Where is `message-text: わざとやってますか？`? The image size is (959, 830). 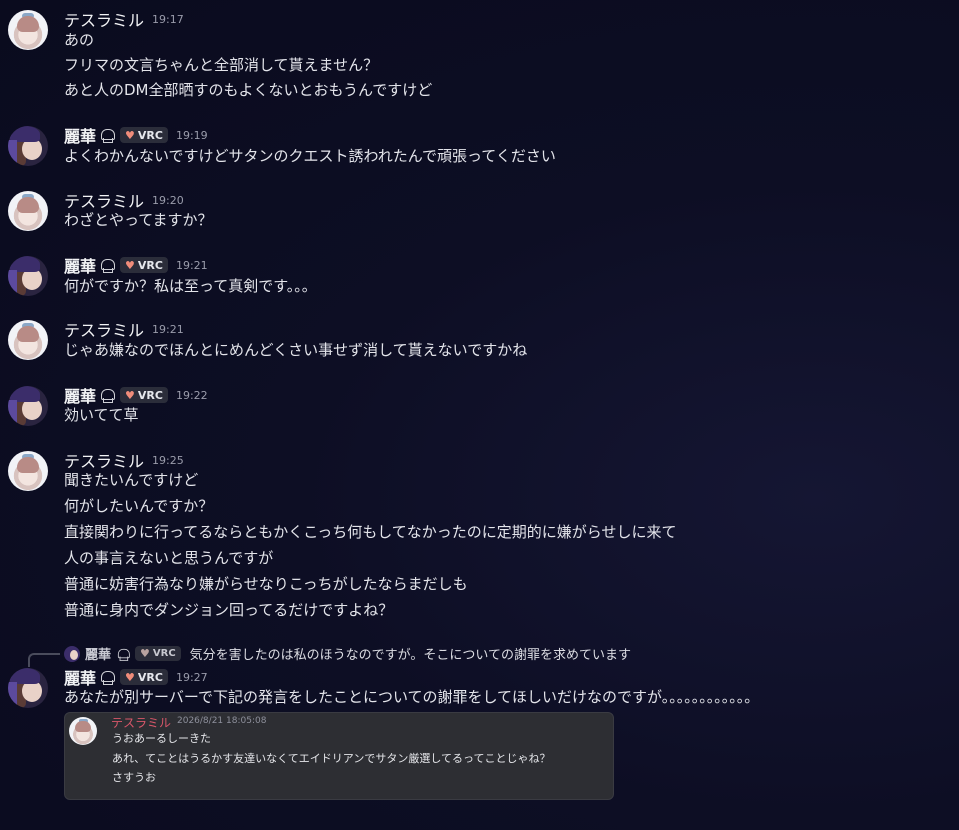
message-text: わざとやってますか？ is located at coordinates (138, 220).